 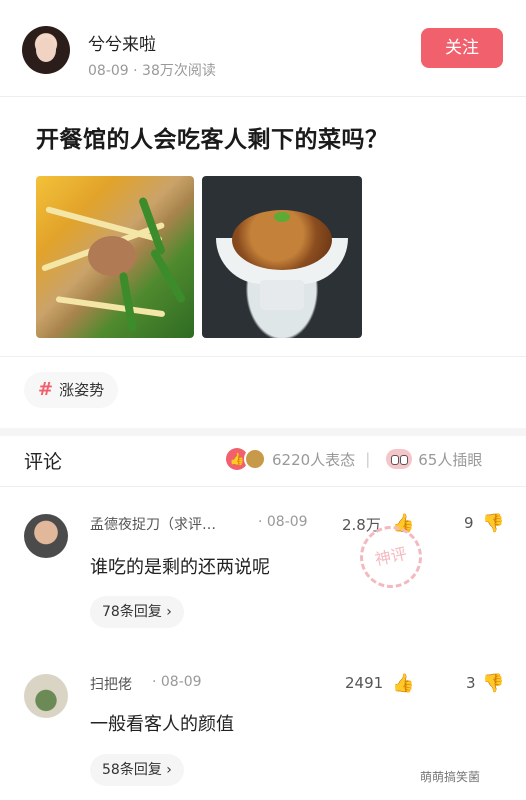 I want to click on comments-title: 评论, so click(x=43, y=462).